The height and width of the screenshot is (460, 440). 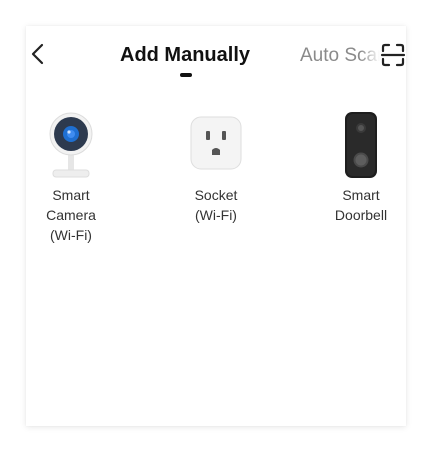 What do you see at coordinates (185, 55) in the screenshot?
I see `tab-add-manually: Add Manually` at bounding box center [185, 55].